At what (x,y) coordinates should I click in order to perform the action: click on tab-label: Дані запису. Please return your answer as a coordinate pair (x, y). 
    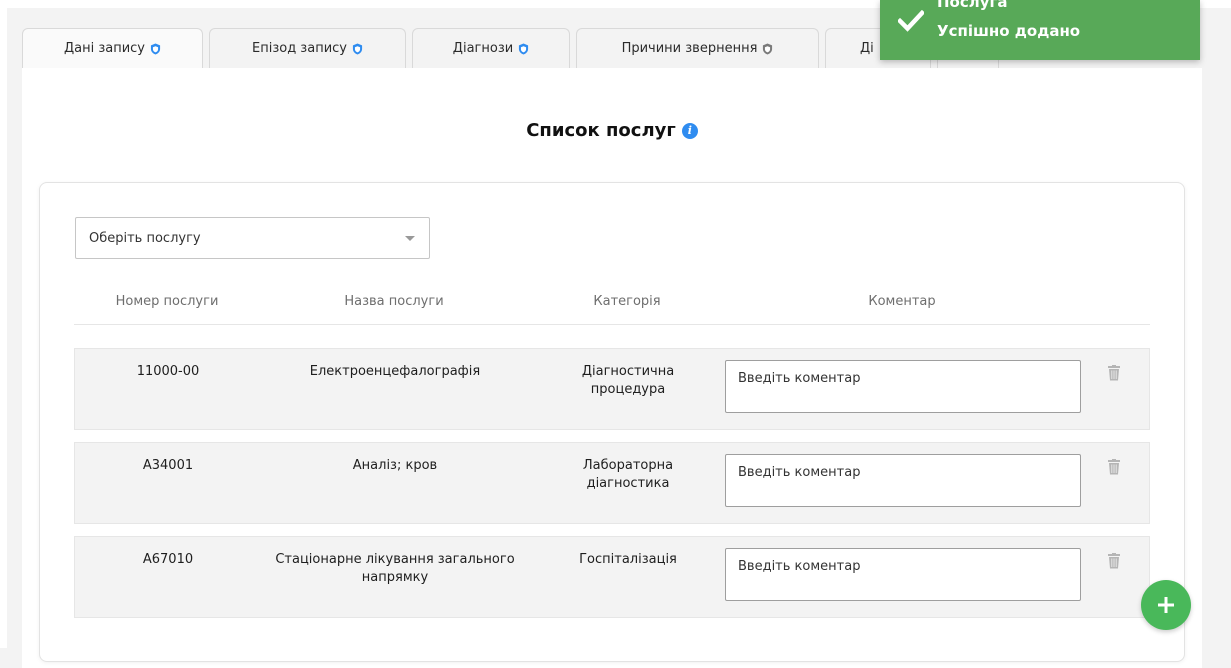
    Looking at the image, I should click on (104, 48).